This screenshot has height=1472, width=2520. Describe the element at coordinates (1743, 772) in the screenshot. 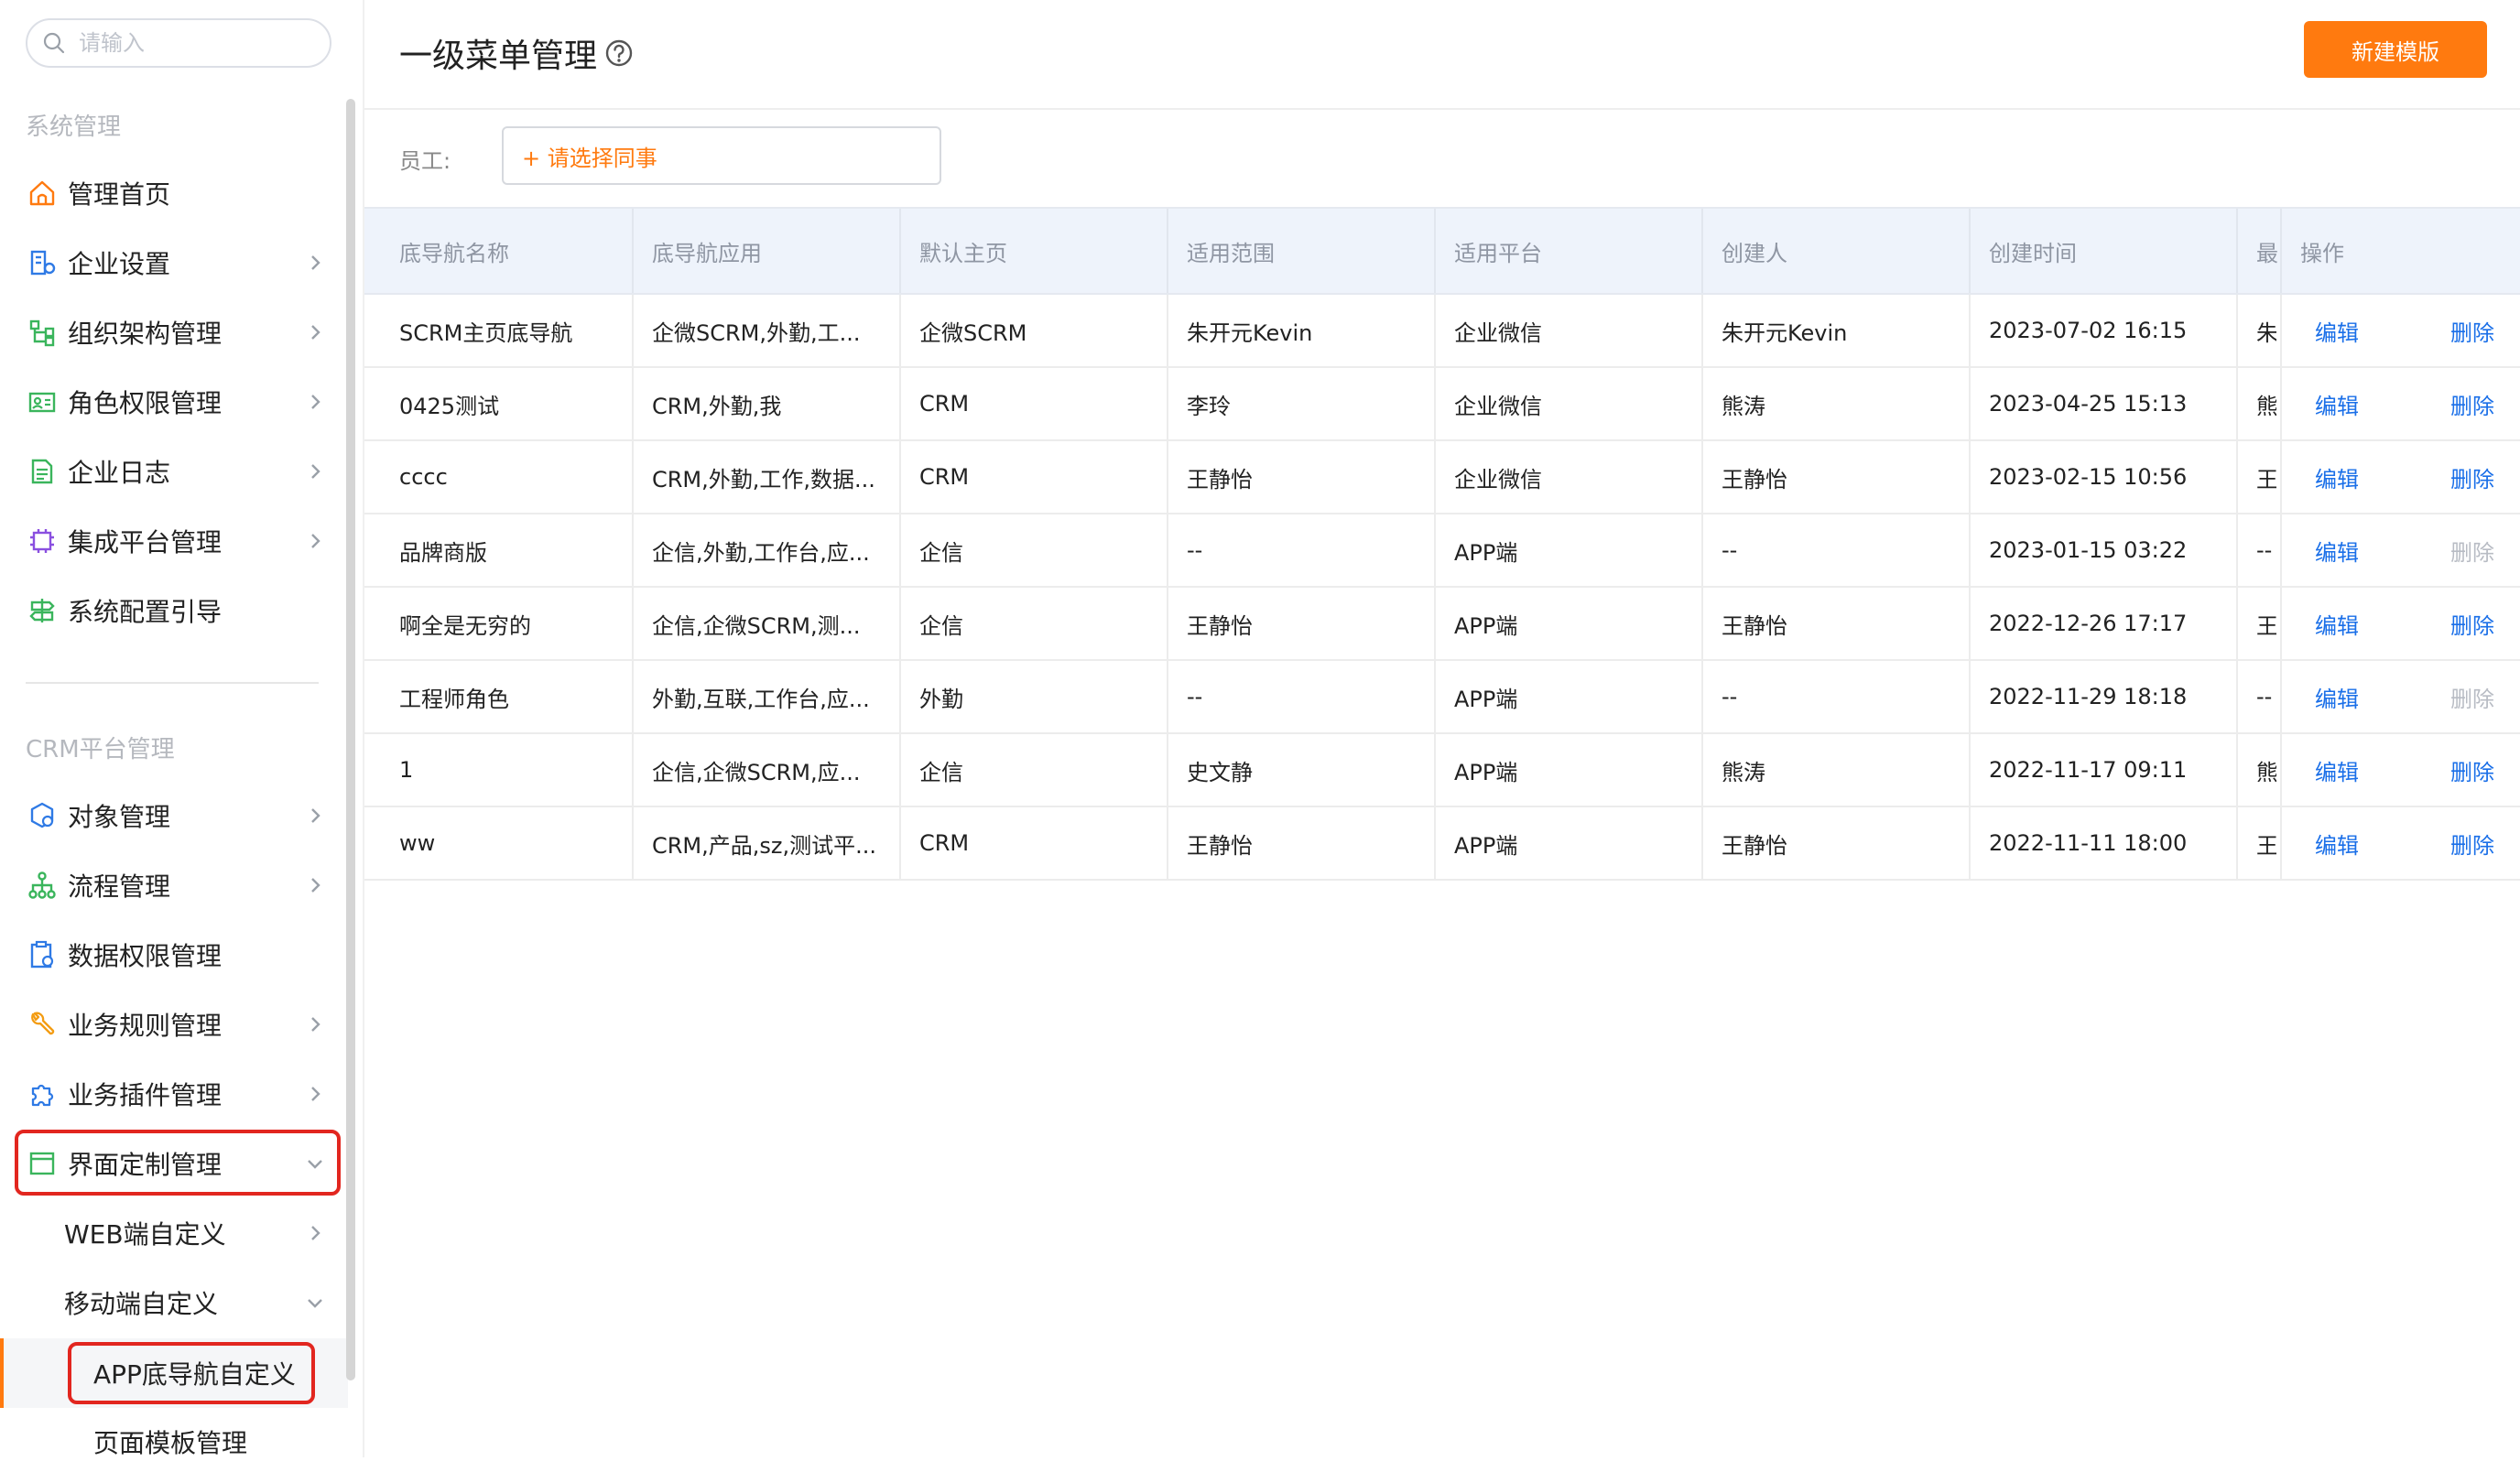

I see `cell-creator: 熊涛` at that location.